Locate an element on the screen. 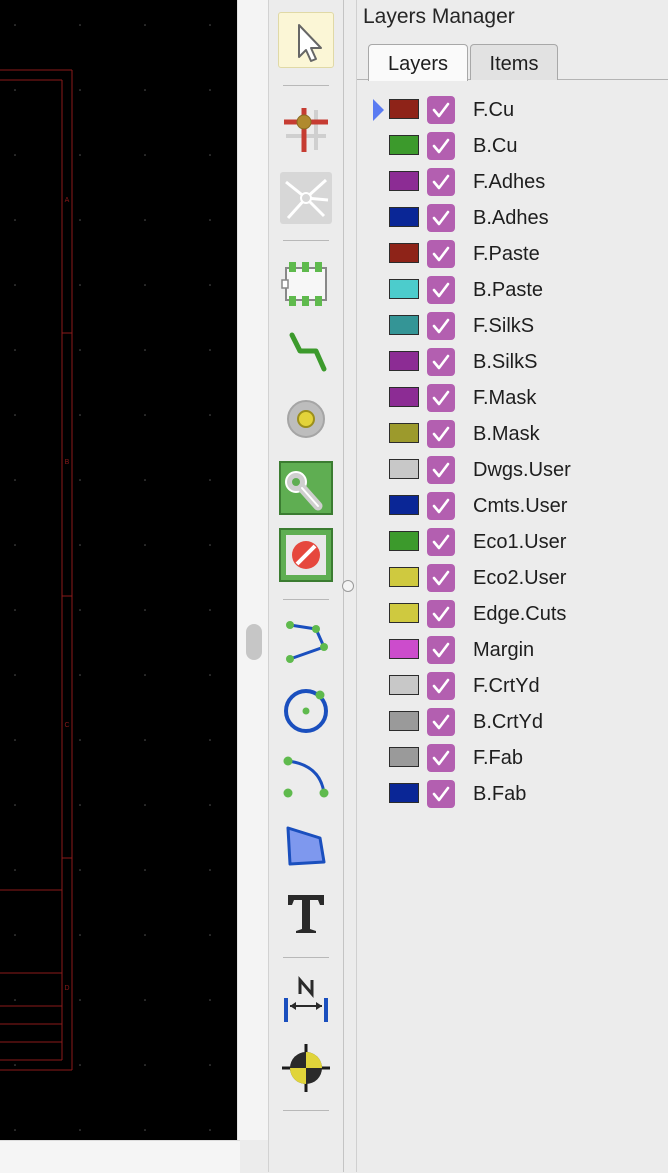  add-footprint-button is located at coordinates (306, 284).